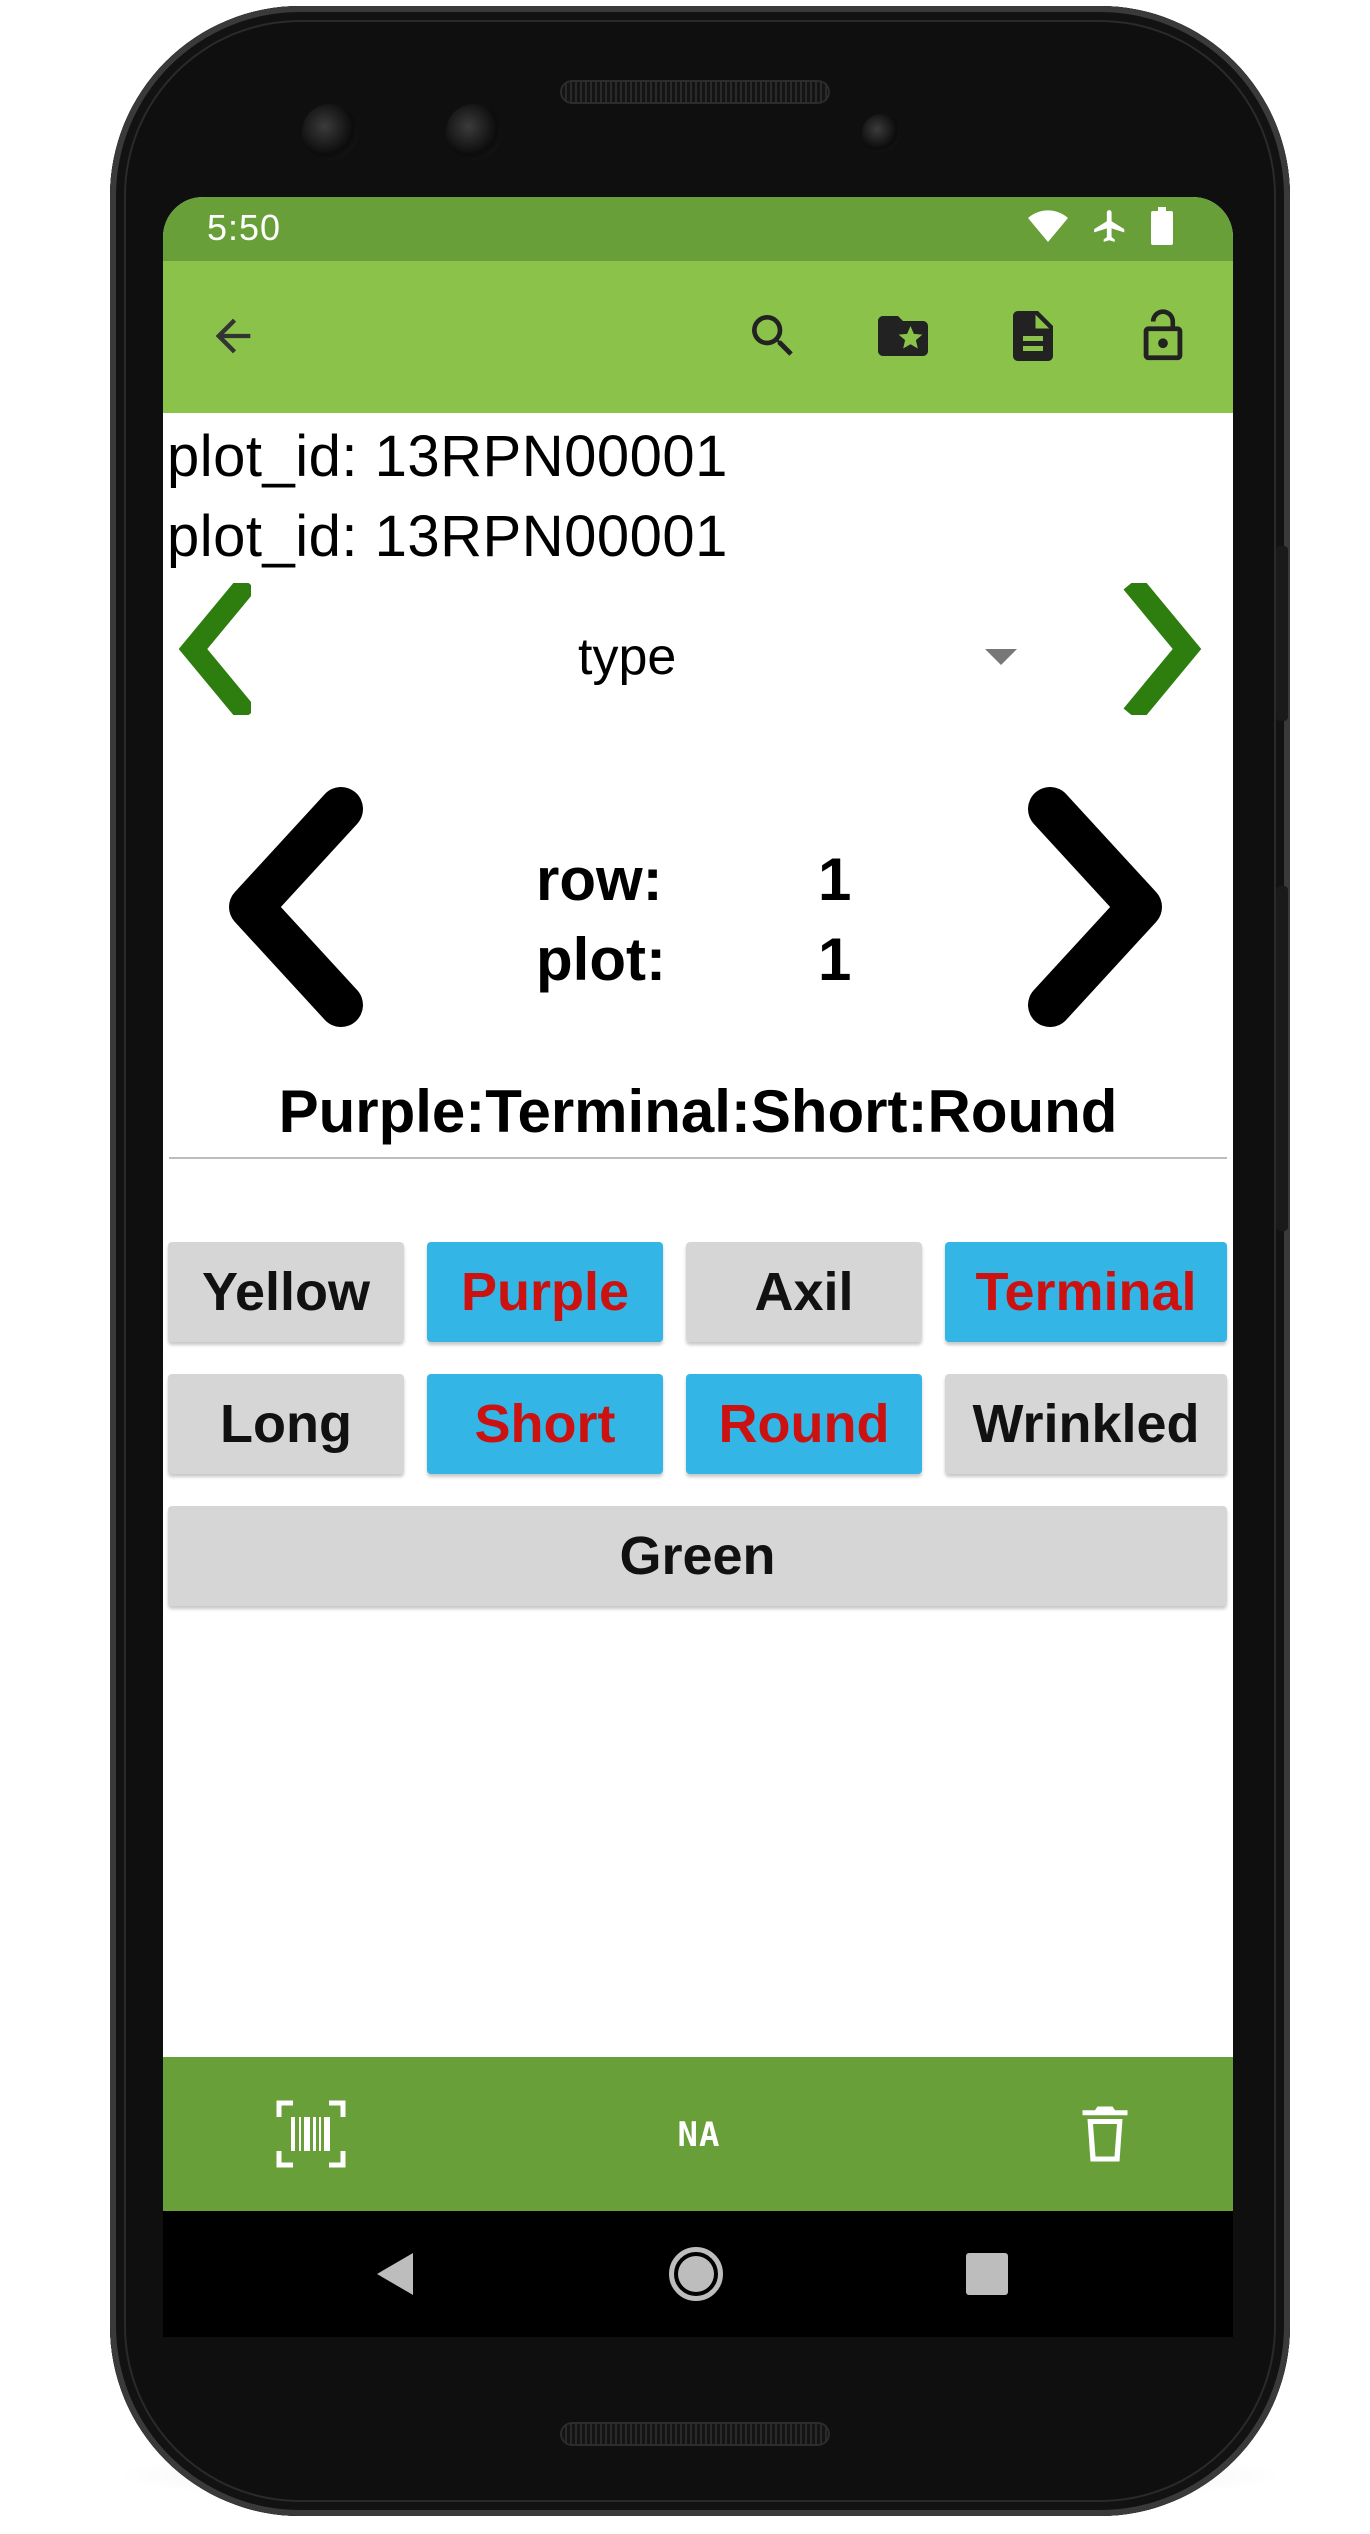 This screenshot has width=1370, height=2534. What do you see at coordinates (1162, 228) in the screenshot?
I see `battery-icon` at bounding box center [1162, 228].